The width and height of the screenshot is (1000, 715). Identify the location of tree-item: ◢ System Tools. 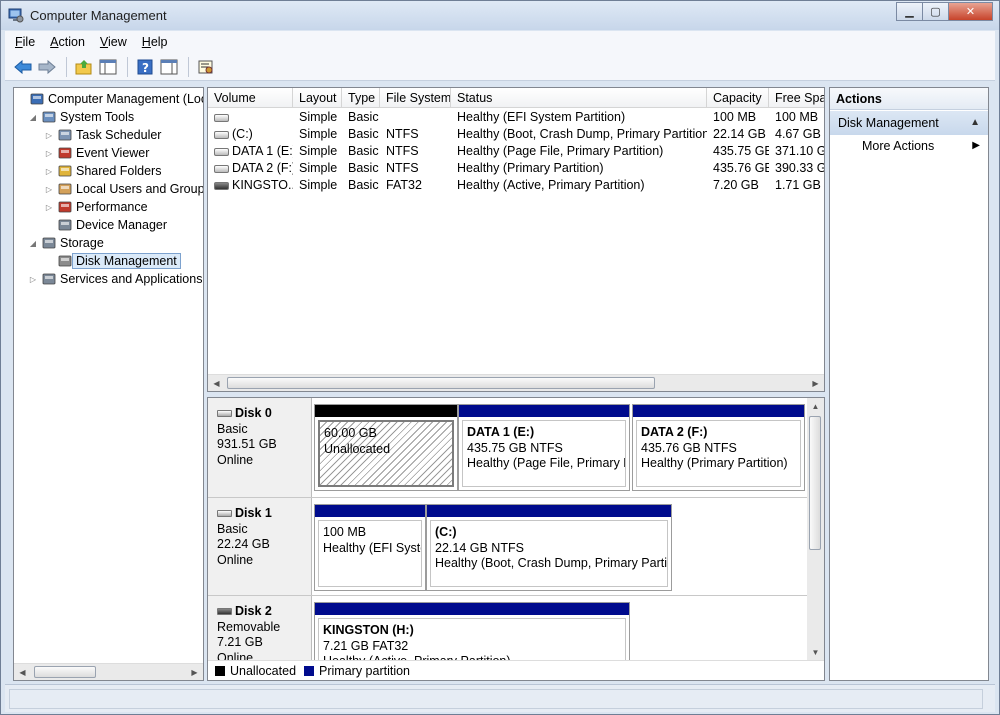
(81, 117).